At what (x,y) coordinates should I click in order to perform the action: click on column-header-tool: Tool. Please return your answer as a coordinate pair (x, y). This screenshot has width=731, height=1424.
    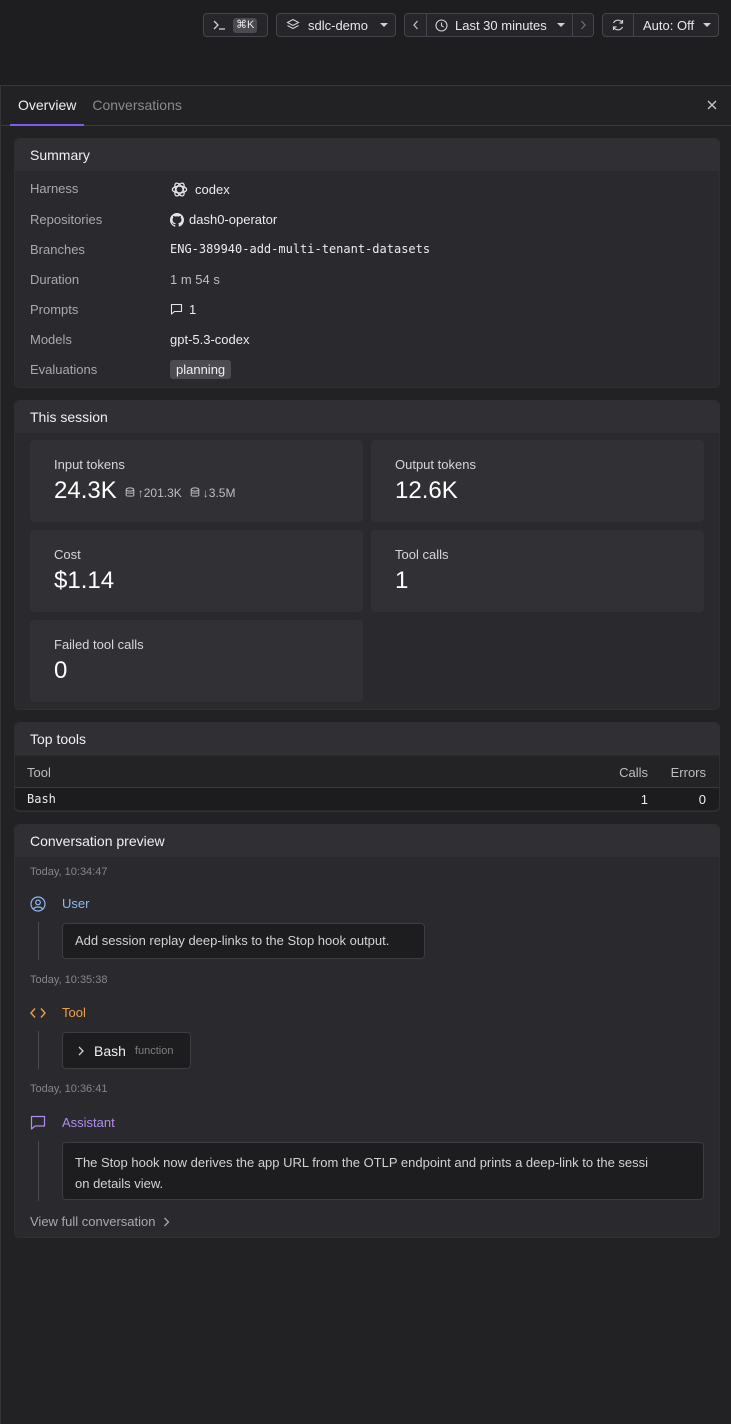
    Looking at the image, I should click on (39, 772).